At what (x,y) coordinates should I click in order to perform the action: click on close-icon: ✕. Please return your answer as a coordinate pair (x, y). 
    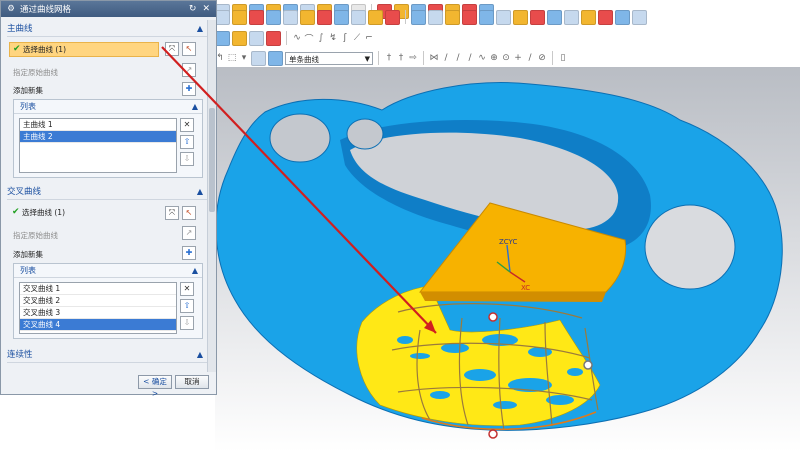
    Looking at the image, I should click on (206, 9).